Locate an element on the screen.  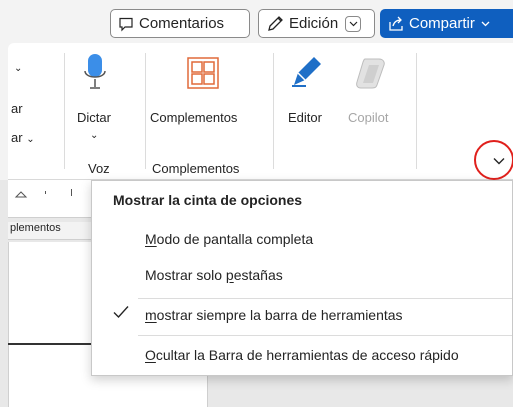
checkmark-icon is located at coordinates (121, 313).